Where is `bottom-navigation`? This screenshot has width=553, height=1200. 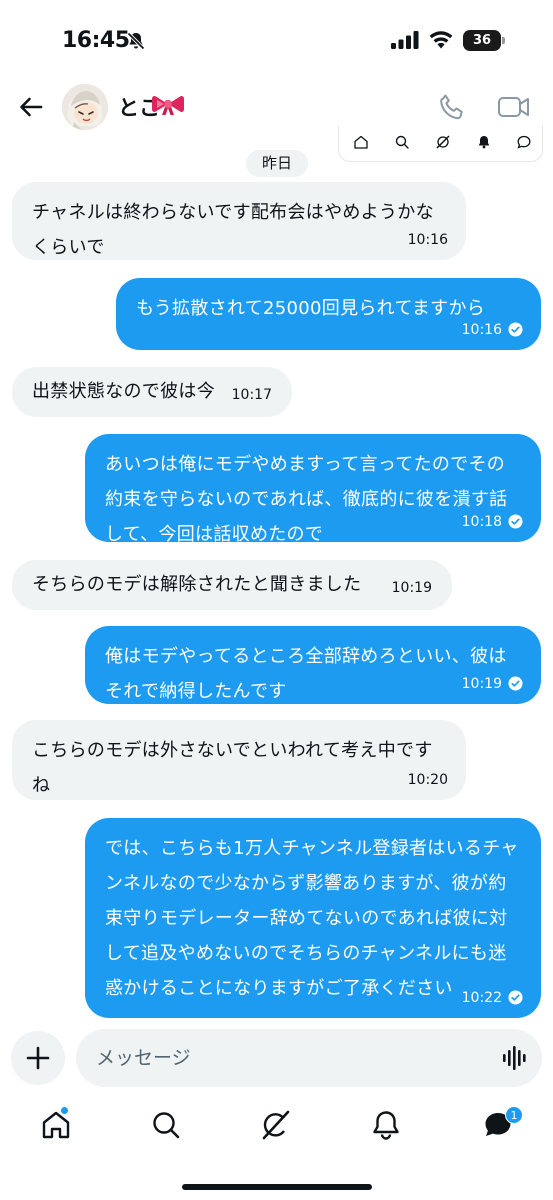 bottom-navigation is located at coordinates (276, 1130).